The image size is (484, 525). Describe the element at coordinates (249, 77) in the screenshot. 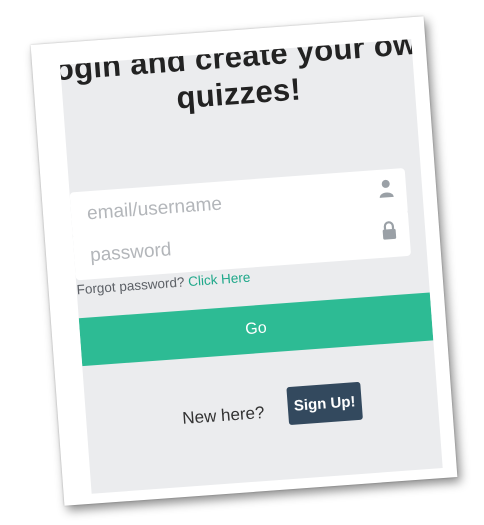

I see `page-title: Login and create your own quizzes!` at that location.